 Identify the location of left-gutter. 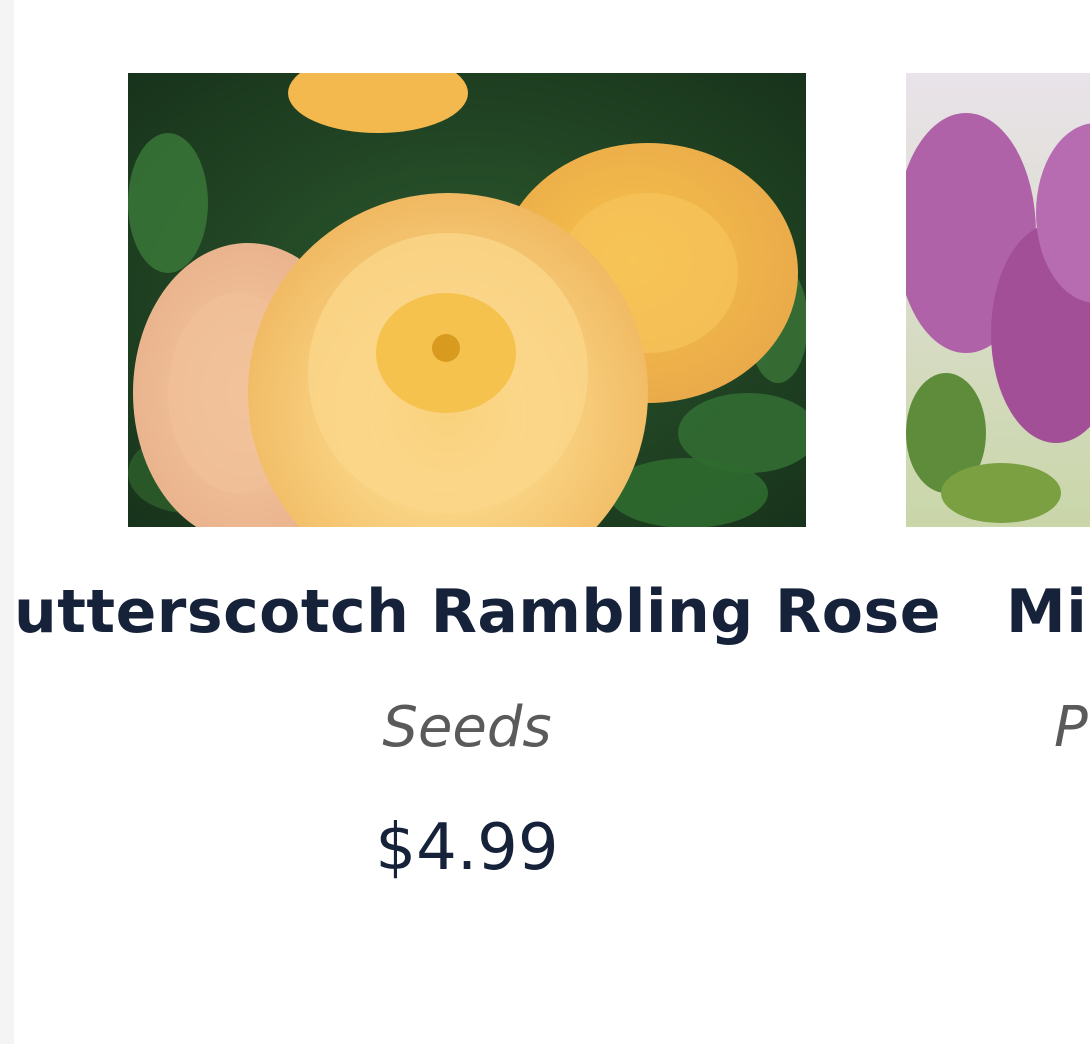
(7, 522).